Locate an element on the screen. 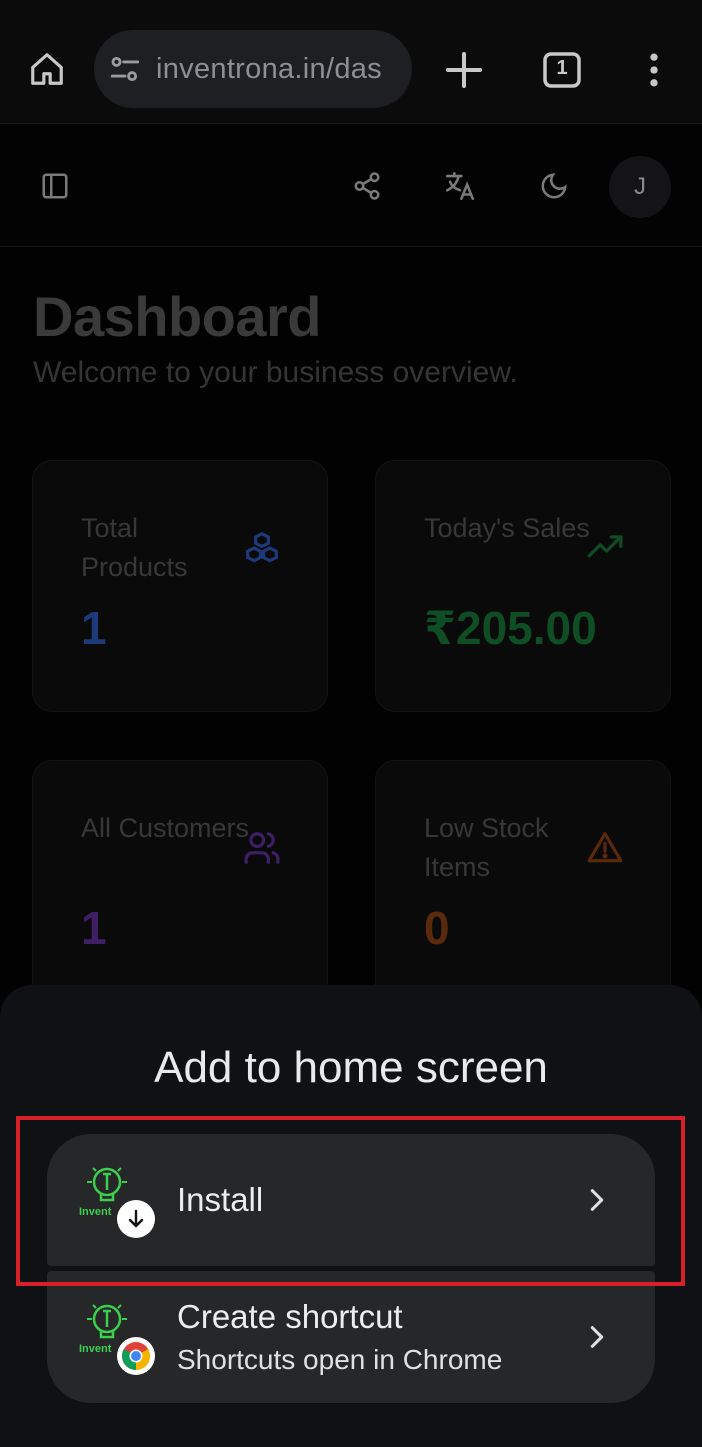 The height and width of the screenshot is (1447, 702). address-bar: inventrona.in/das is located at coordinates (253, 69).